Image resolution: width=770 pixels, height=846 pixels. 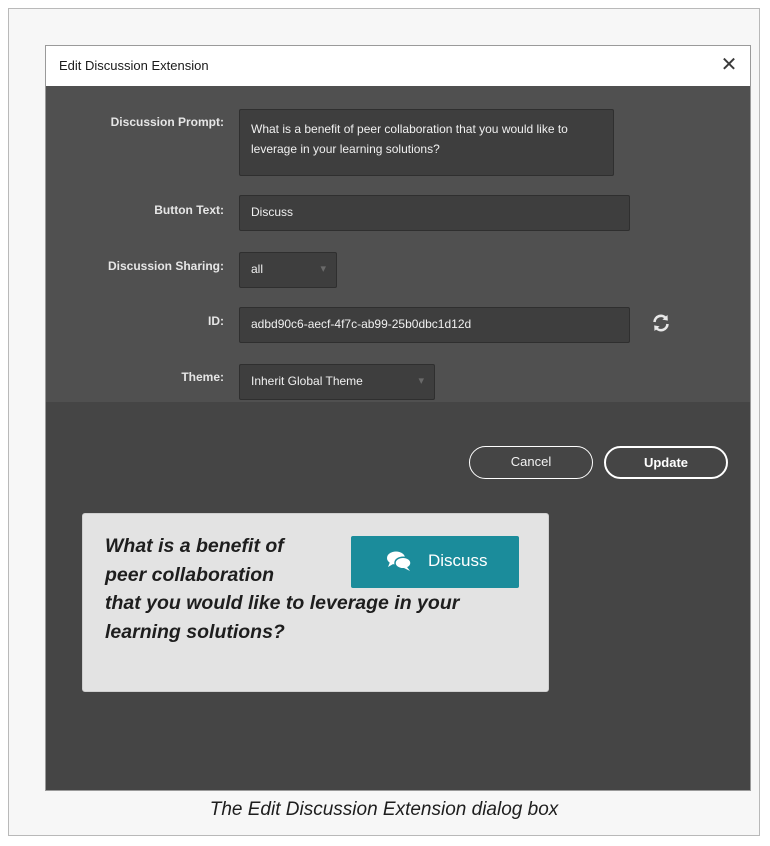 I want to click on preview-line: learning solutions?, so click(x=195, y=631).